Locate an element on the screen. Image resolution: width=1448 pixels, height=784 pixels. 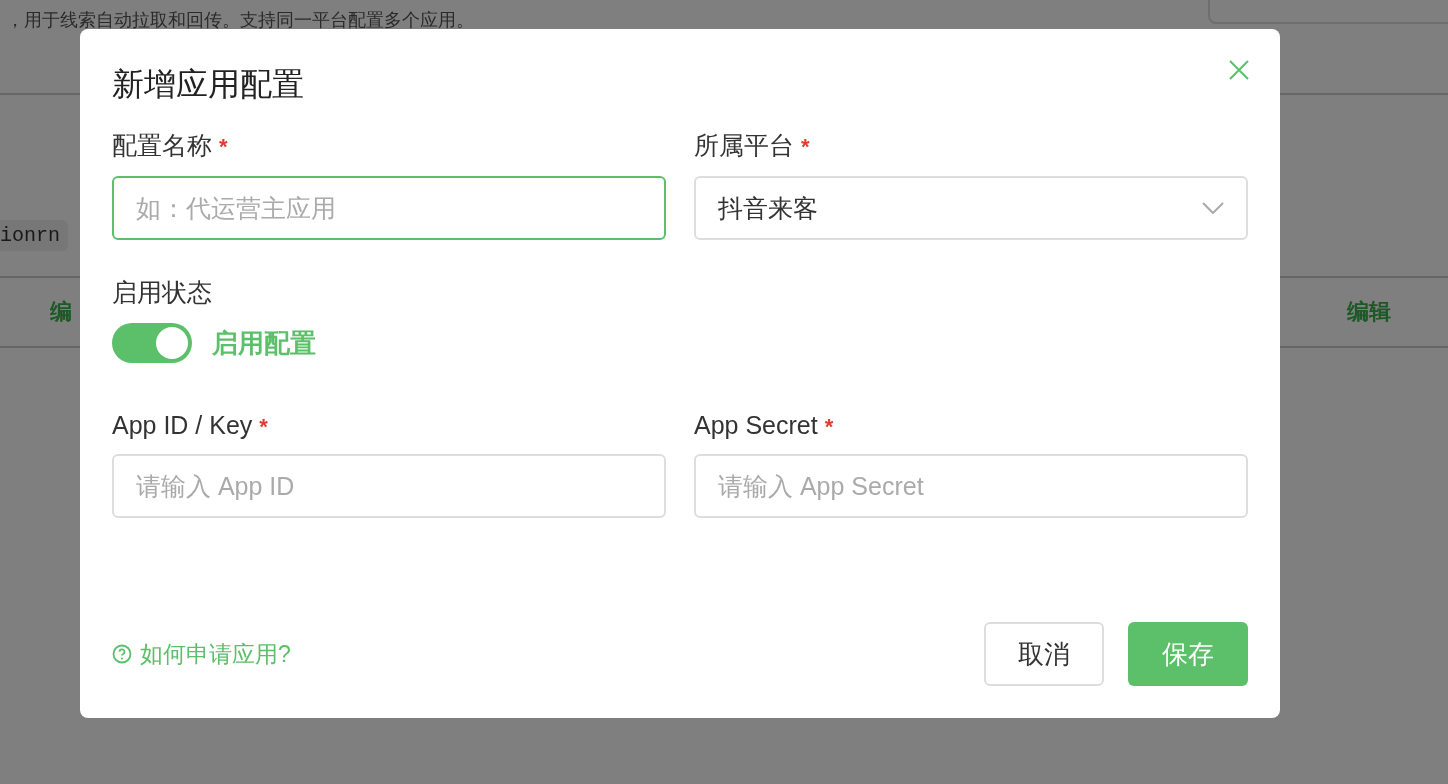
text-field: 如：代运营主应用 is located at coordinates (389, 208).